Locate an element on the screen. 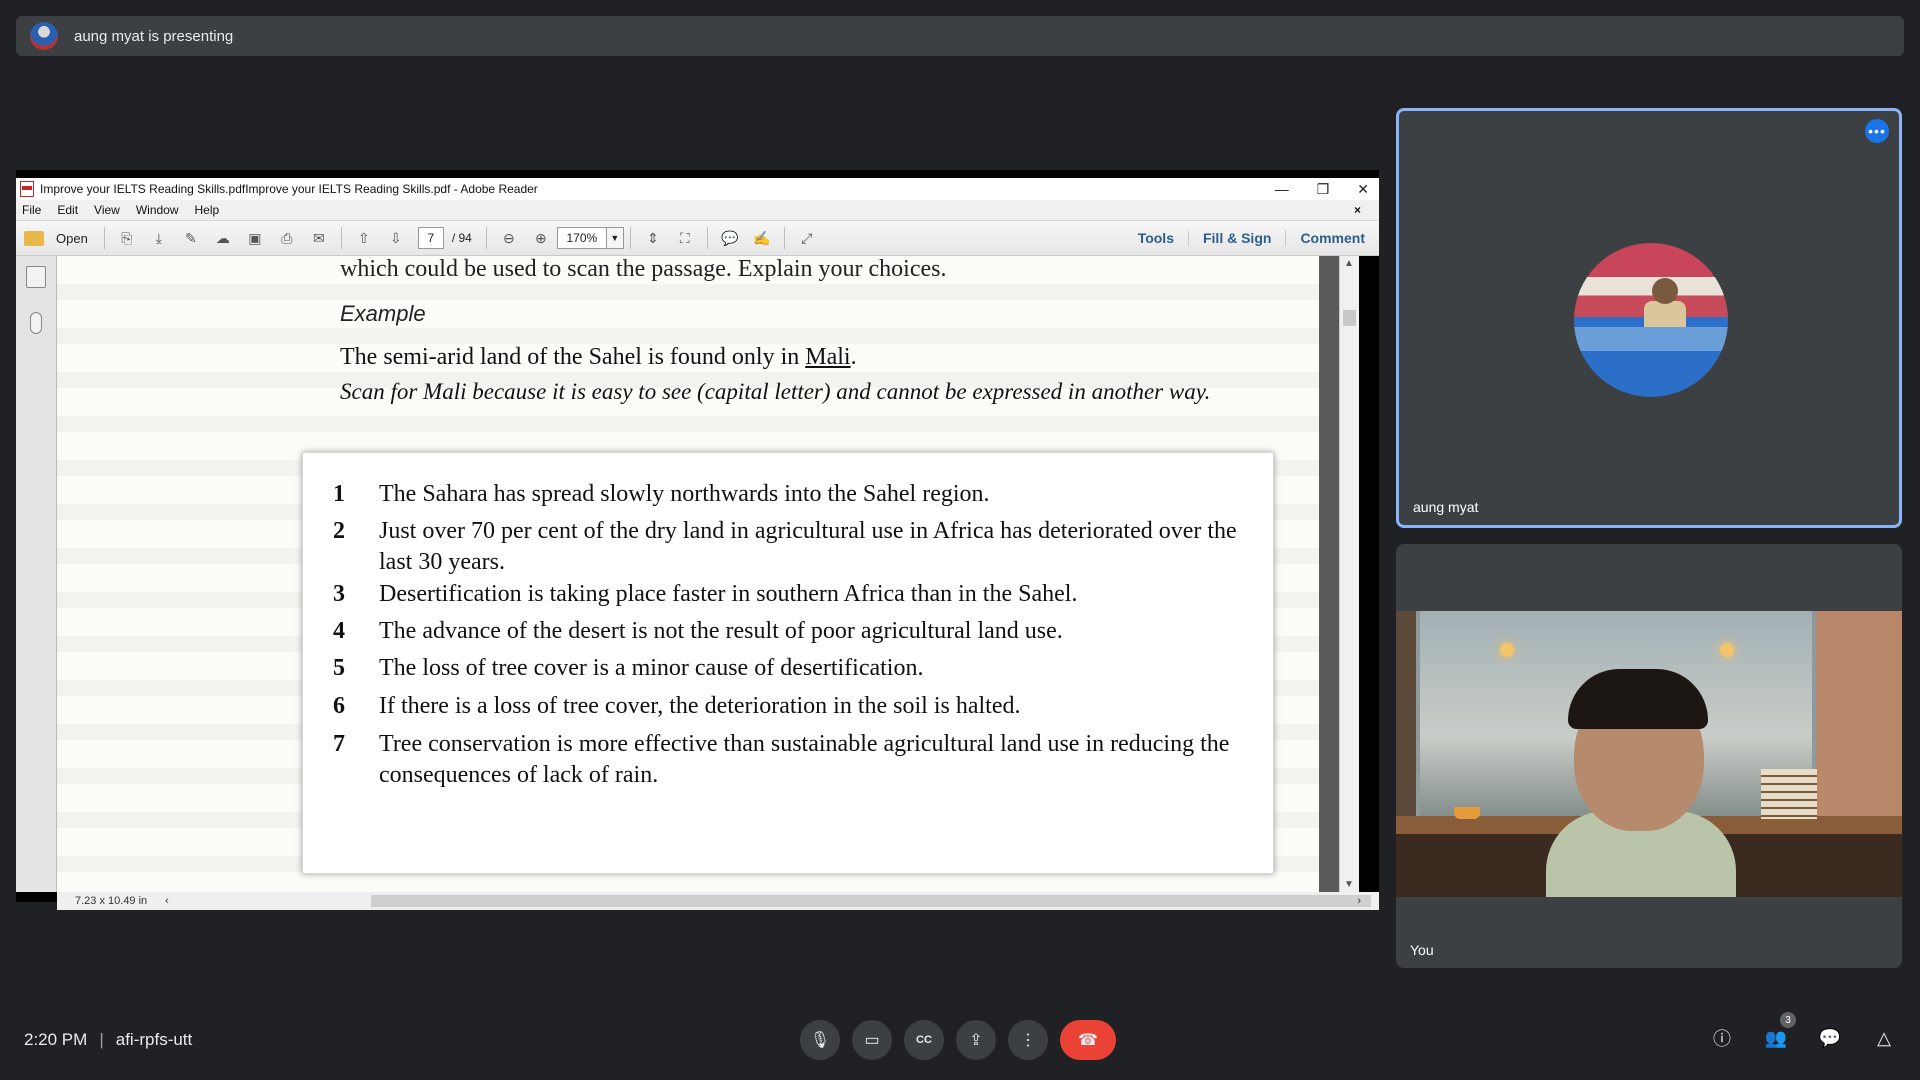 The image size is (1920, 1080). navigation-panel is located at coordinates (36, 574).